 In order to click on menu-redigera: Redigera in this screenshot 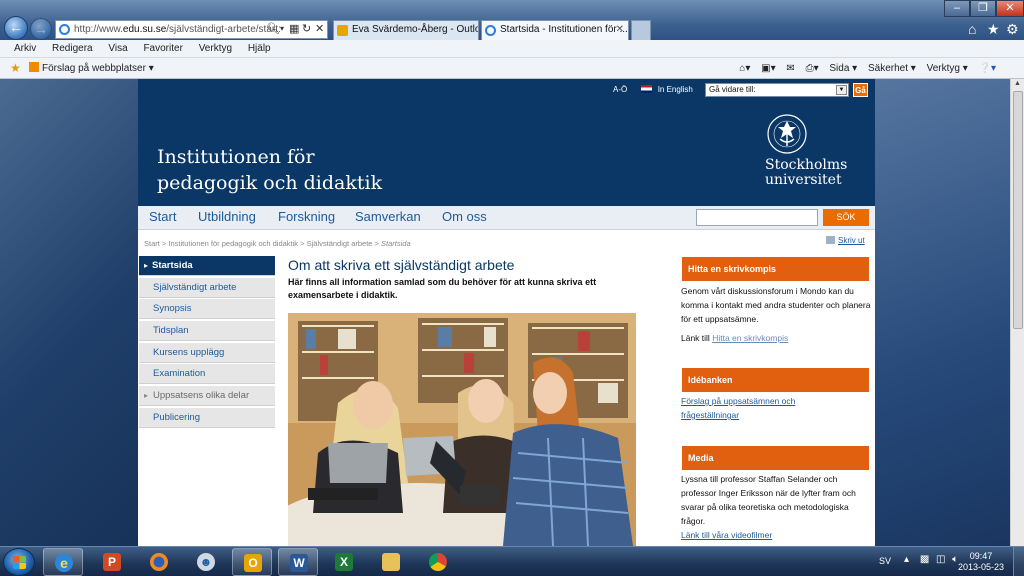, I will do `click(72, 48)`.